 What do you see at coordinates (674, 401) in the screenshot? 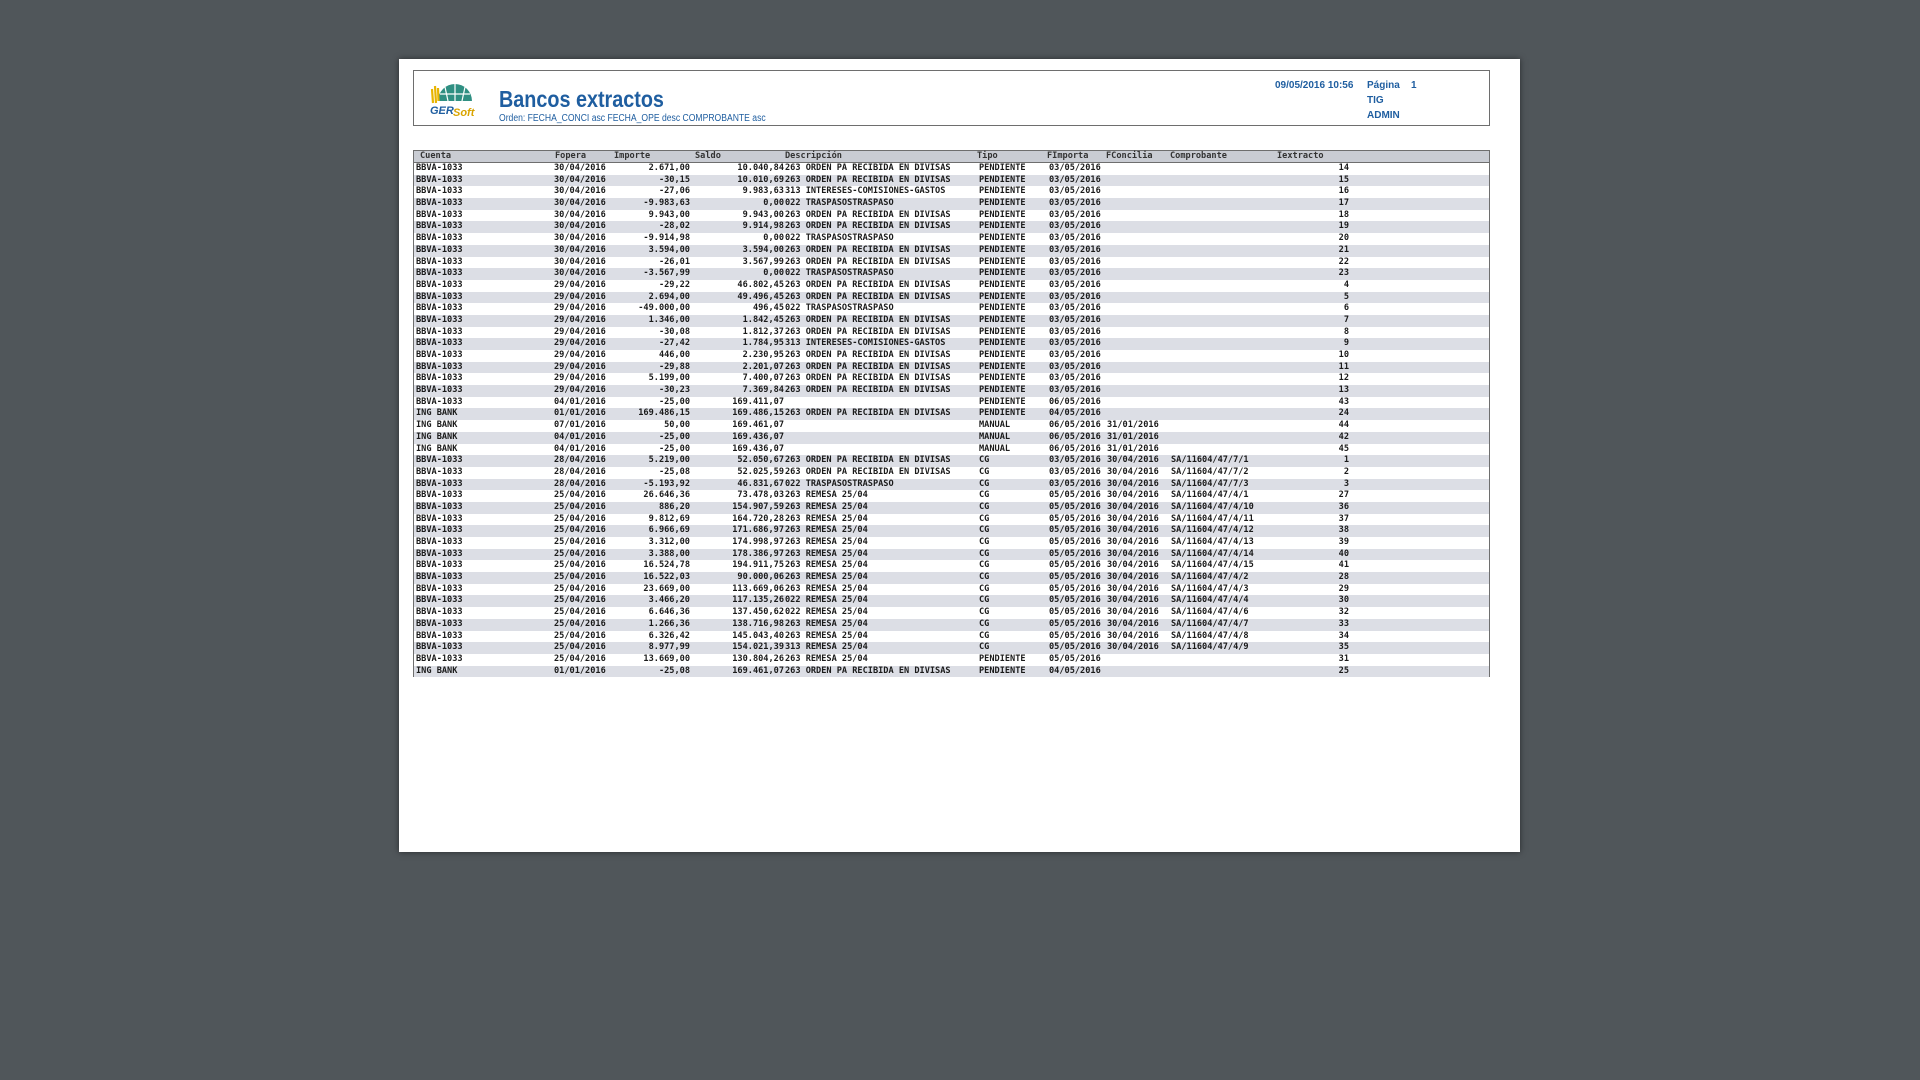
I see `cell-importe: -25,00` at bounding box center [674, 401].